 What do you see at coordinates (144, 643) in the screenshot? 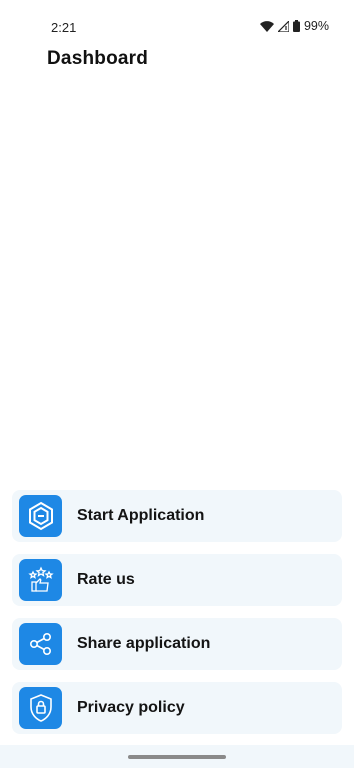
I see `menu-item-label: Share application` at bounding box center [144, 643].